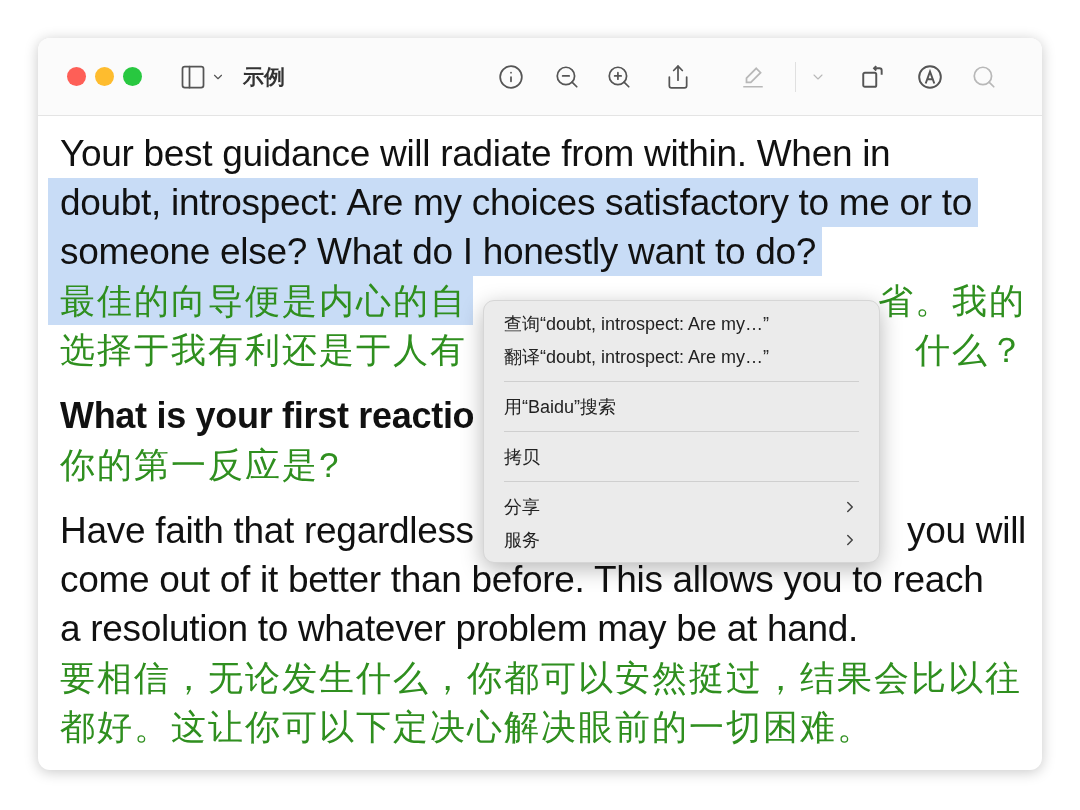  I want to click on translation-text: 省。我的, so click(952, 301).